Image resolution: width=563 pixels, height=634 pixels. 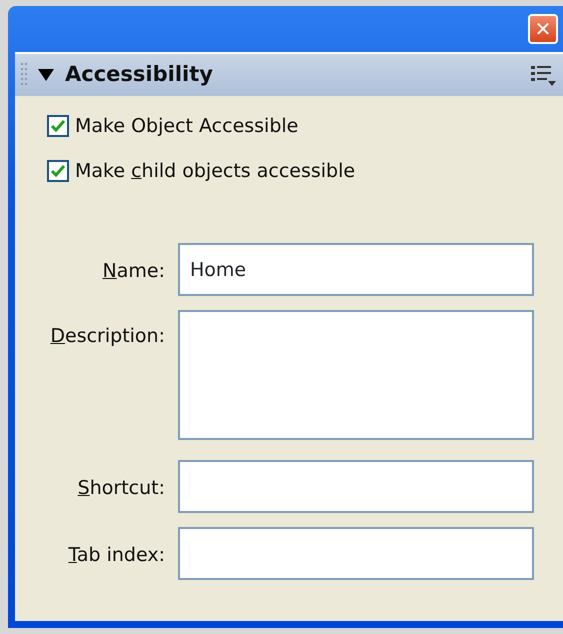 I want to click on panel-title: Accessibility, so click(x=139, y=74).